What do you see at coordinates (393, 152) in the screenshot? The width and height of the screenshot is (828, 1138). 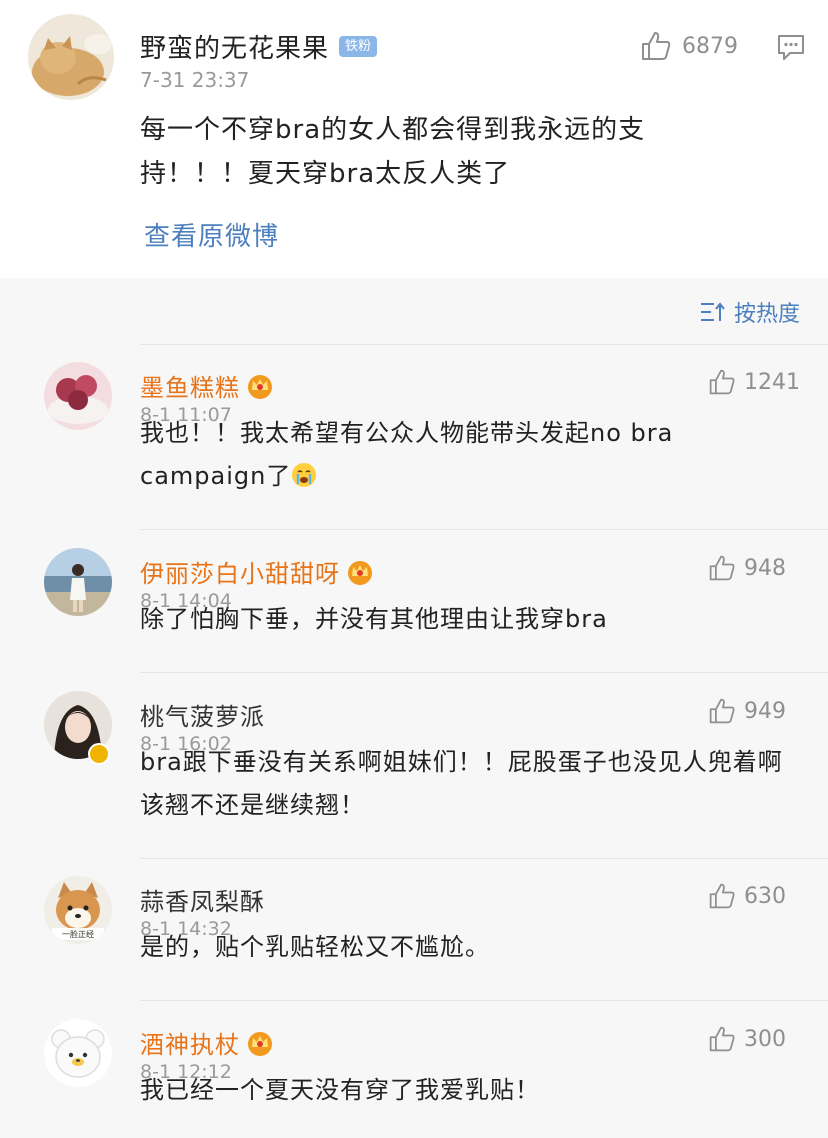 I see `post-text: 每一个不穿bra的女人都会得到我永远的支持！！！夏天穿bra太反人类了` at bounding box center [393, 152].